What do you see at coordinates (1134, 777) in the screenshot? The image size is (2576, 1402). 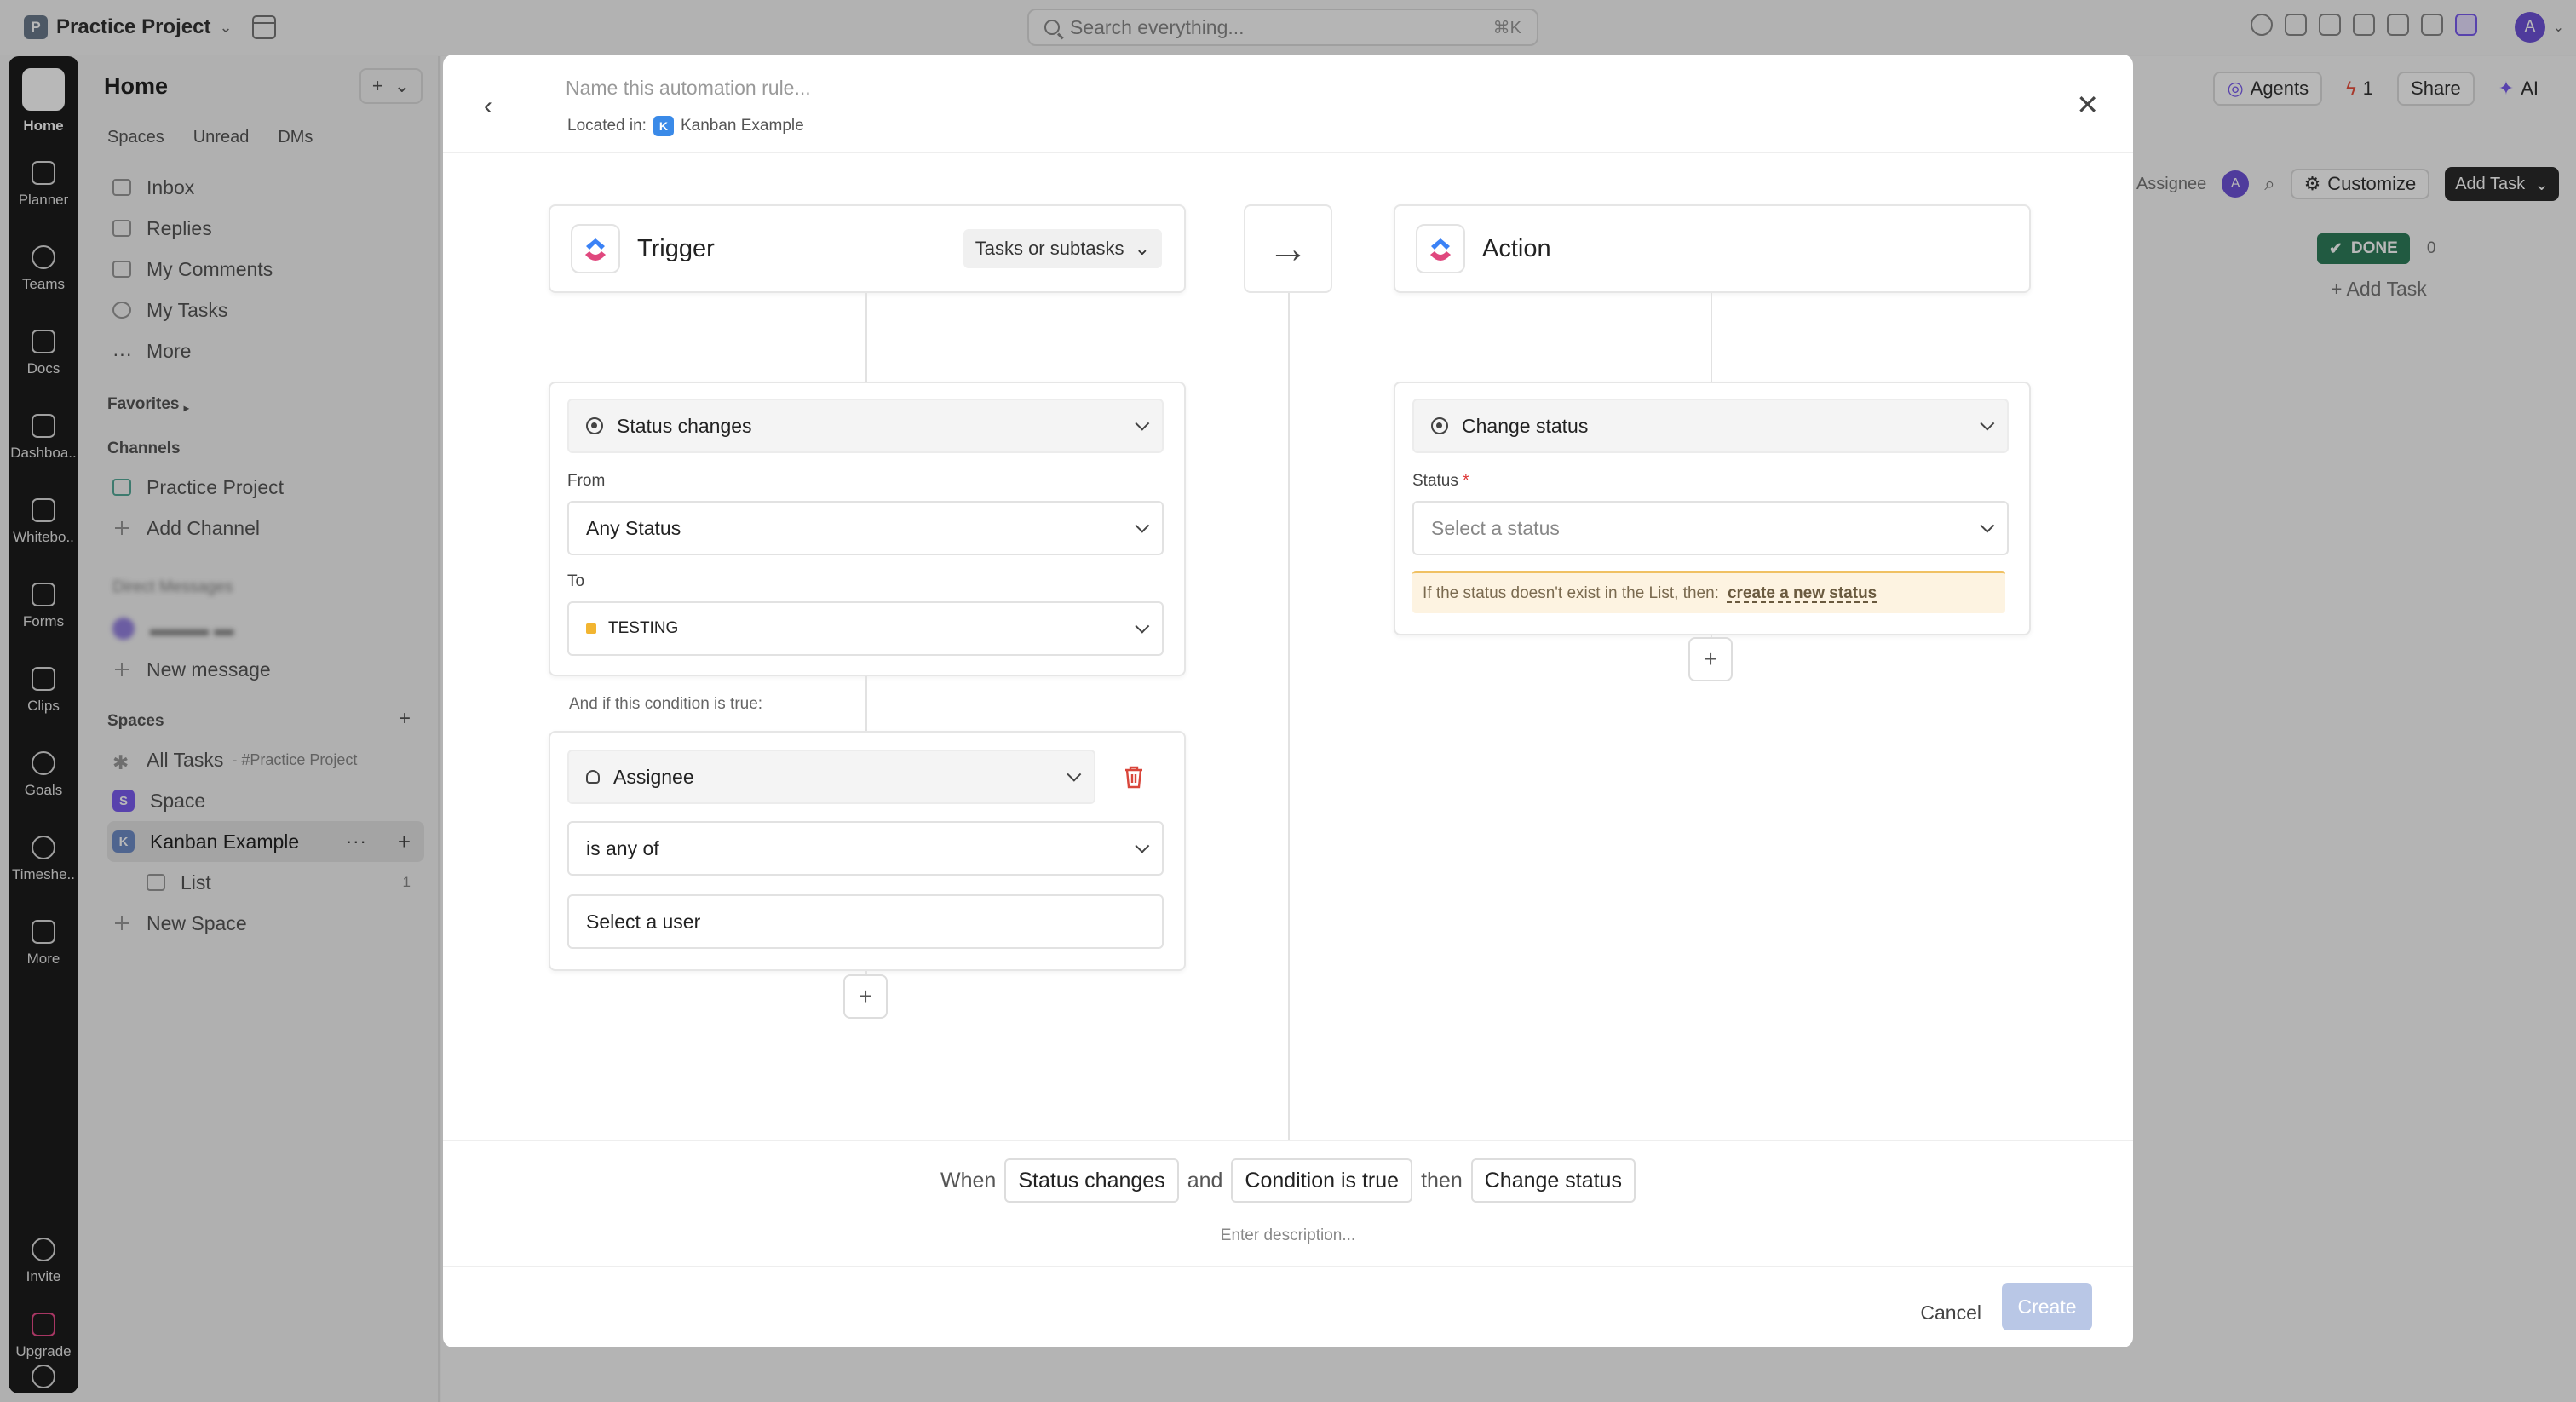 I see `trash-icon` at bounding box center [1134, 777].